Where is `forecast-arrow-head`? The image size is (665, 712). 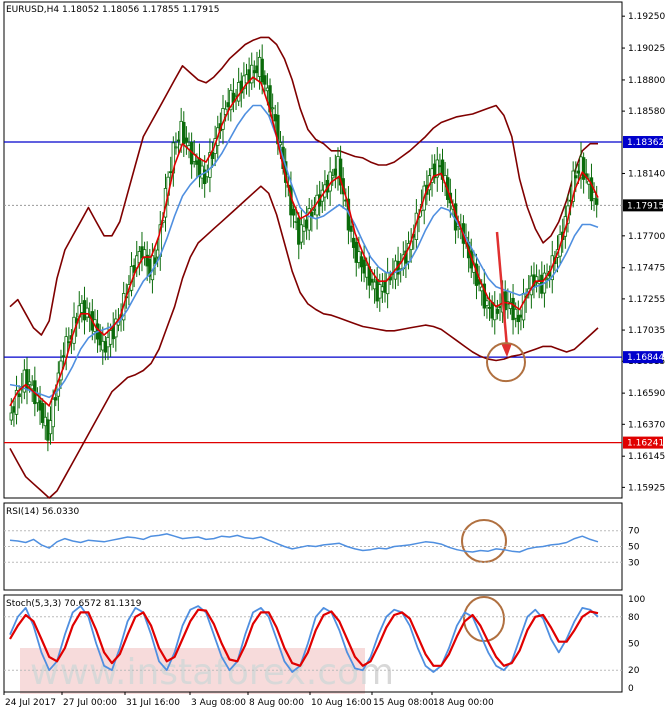
forecast-arrow-head is located at coordinates (506, 350).